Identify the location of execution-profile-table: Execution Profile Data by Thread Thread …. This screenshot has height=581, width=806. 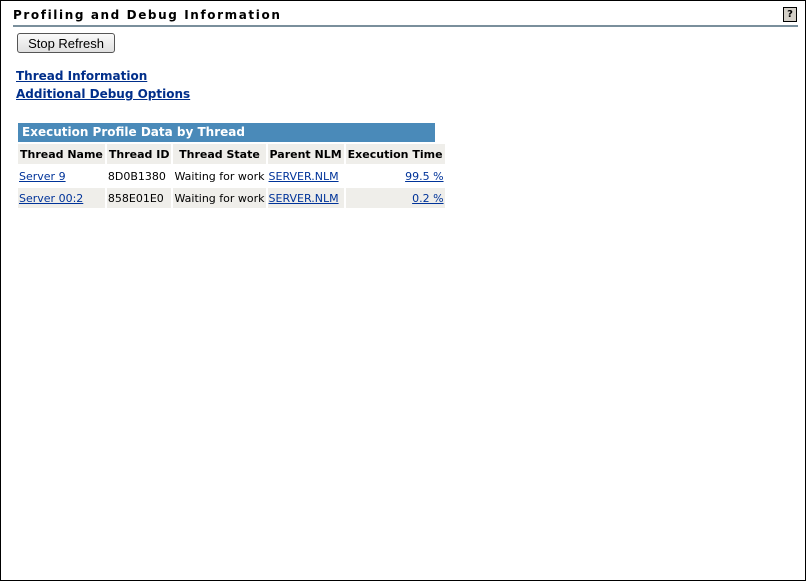
(231, 166).